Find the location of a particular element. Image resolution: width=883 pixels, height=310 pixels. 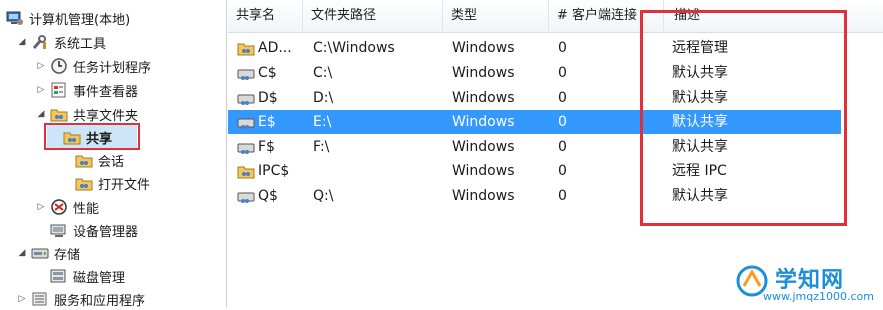

disk-management-icon is located at coordinates (59, 276).